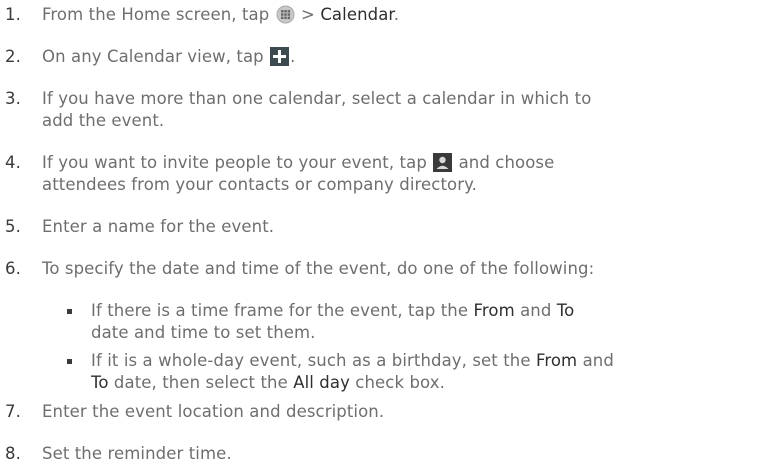 This screenshot has width=765, height=470. I want to click on add-plus-icon, so click(280, 56).